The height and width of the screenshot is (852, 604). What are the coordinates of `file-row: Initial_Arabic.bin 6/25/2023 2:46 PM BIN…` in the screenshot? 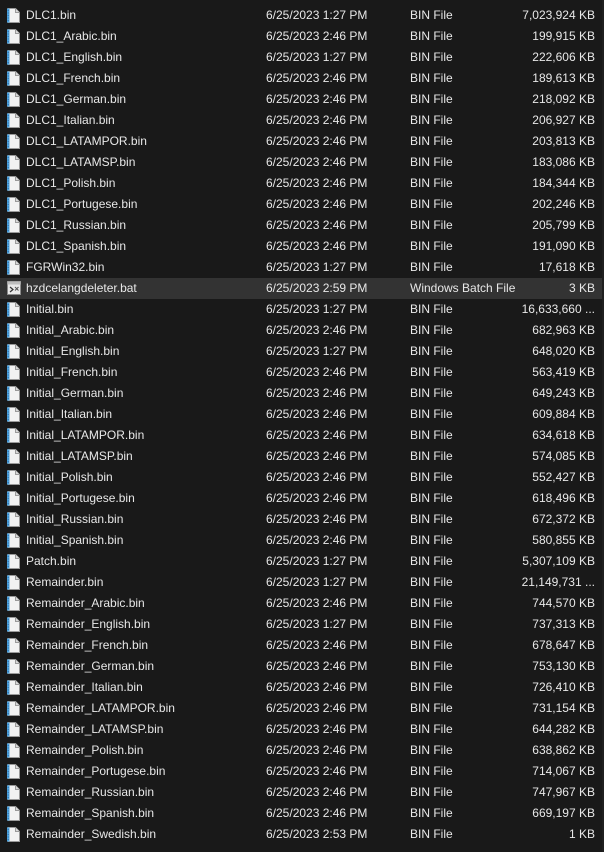 It's located at (302, 330).